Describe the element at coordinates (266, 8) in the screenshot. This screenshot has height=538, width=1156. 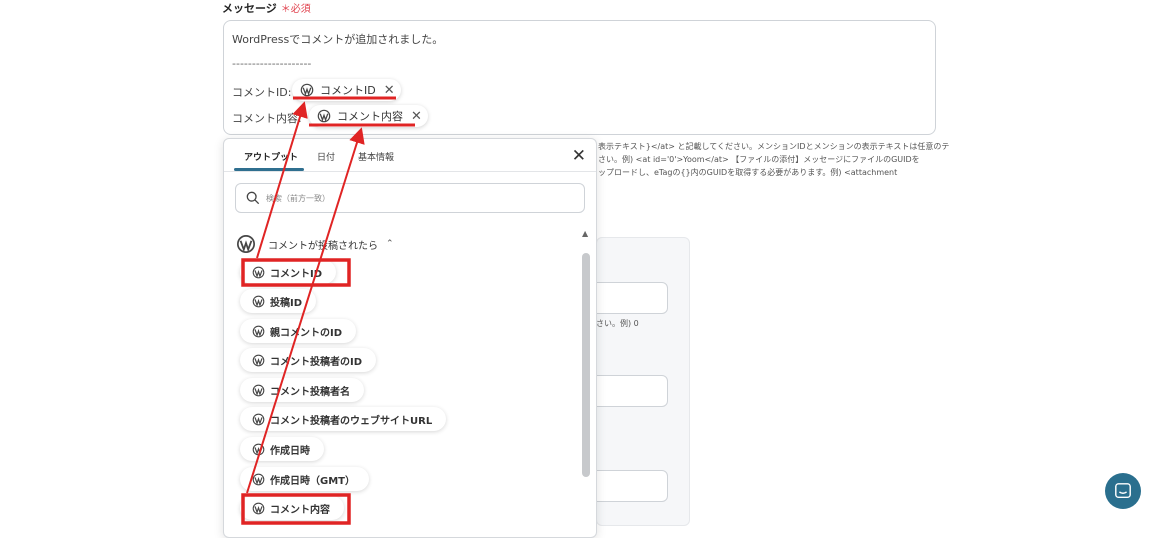
I see `message-field-label: メッセージ ＊必須` at that location.